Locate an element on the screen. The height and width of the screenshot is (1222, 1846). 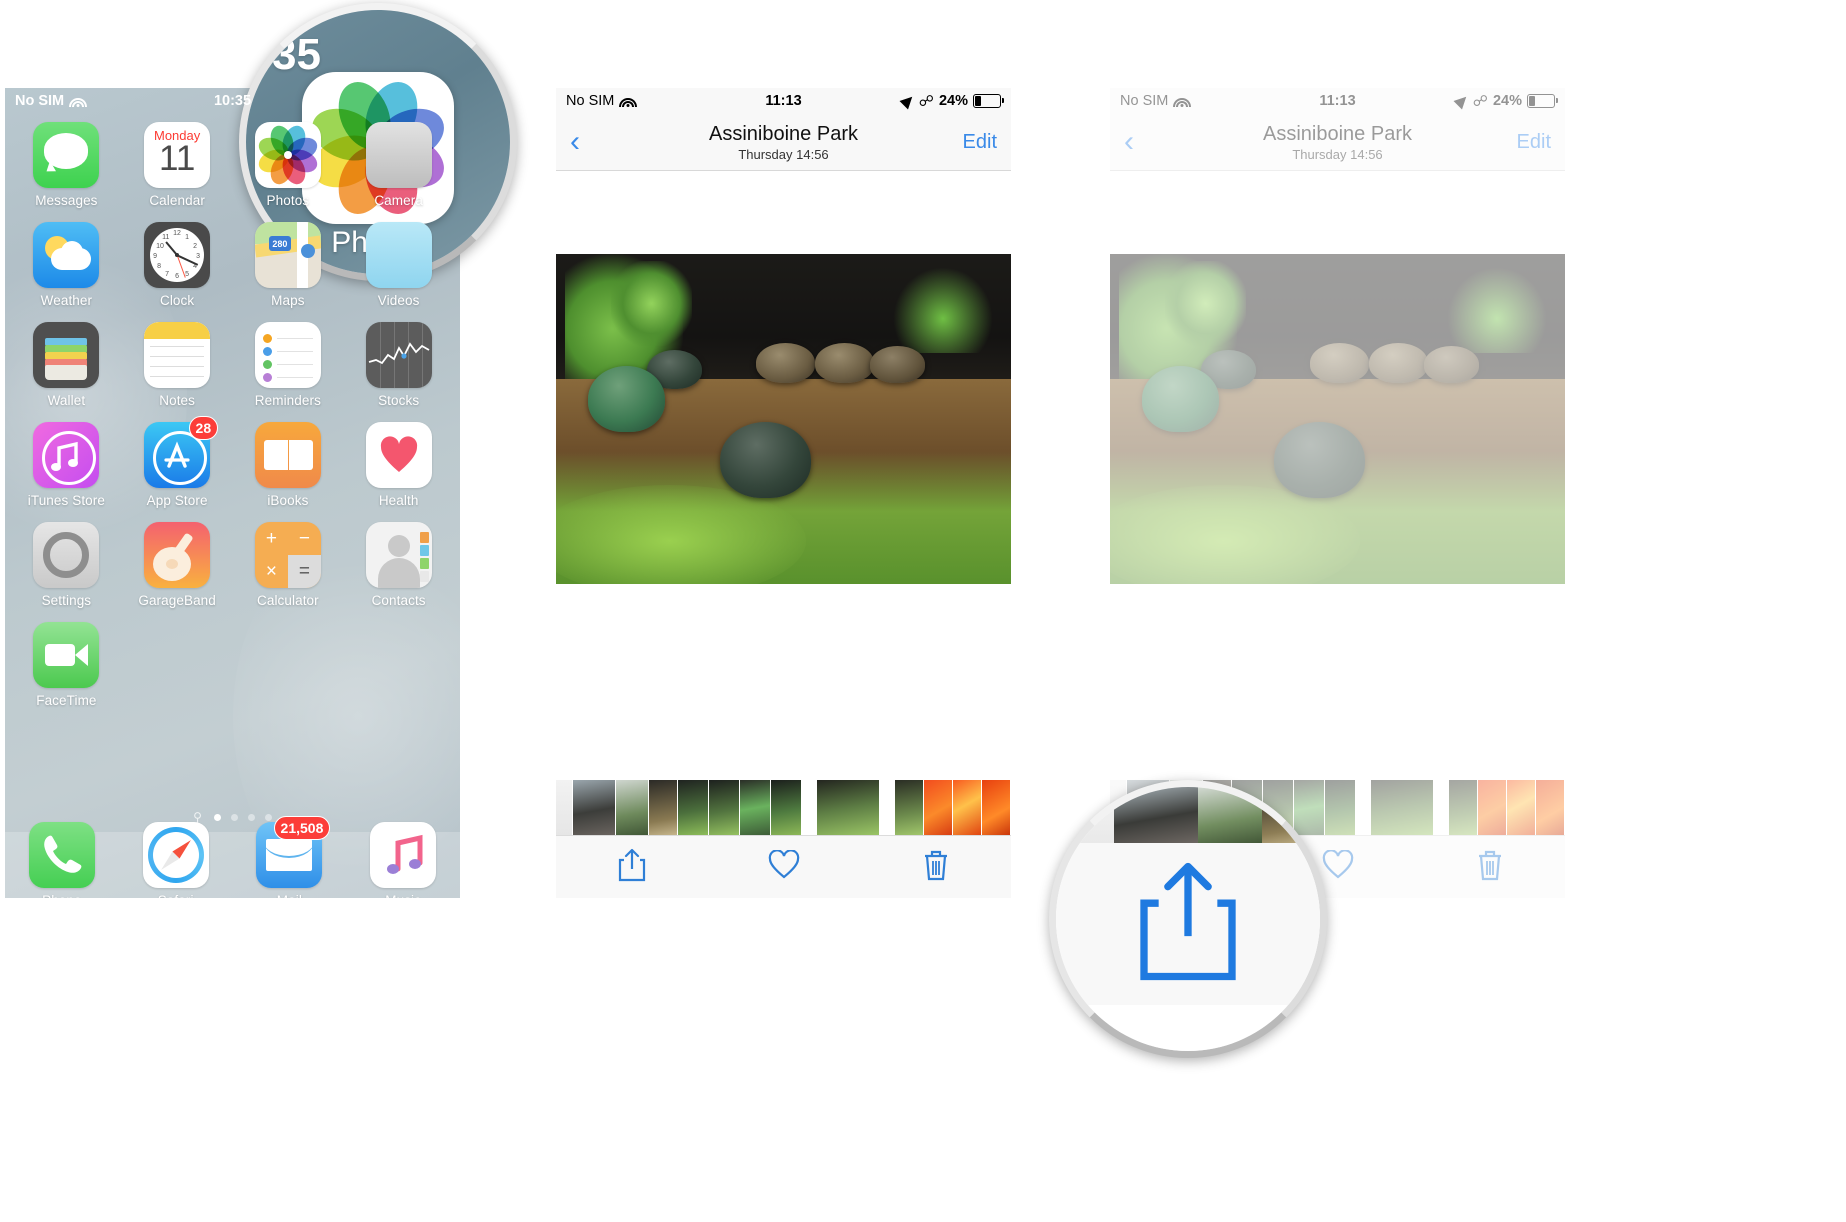
share-icon is located at coordinates (1188, 924).